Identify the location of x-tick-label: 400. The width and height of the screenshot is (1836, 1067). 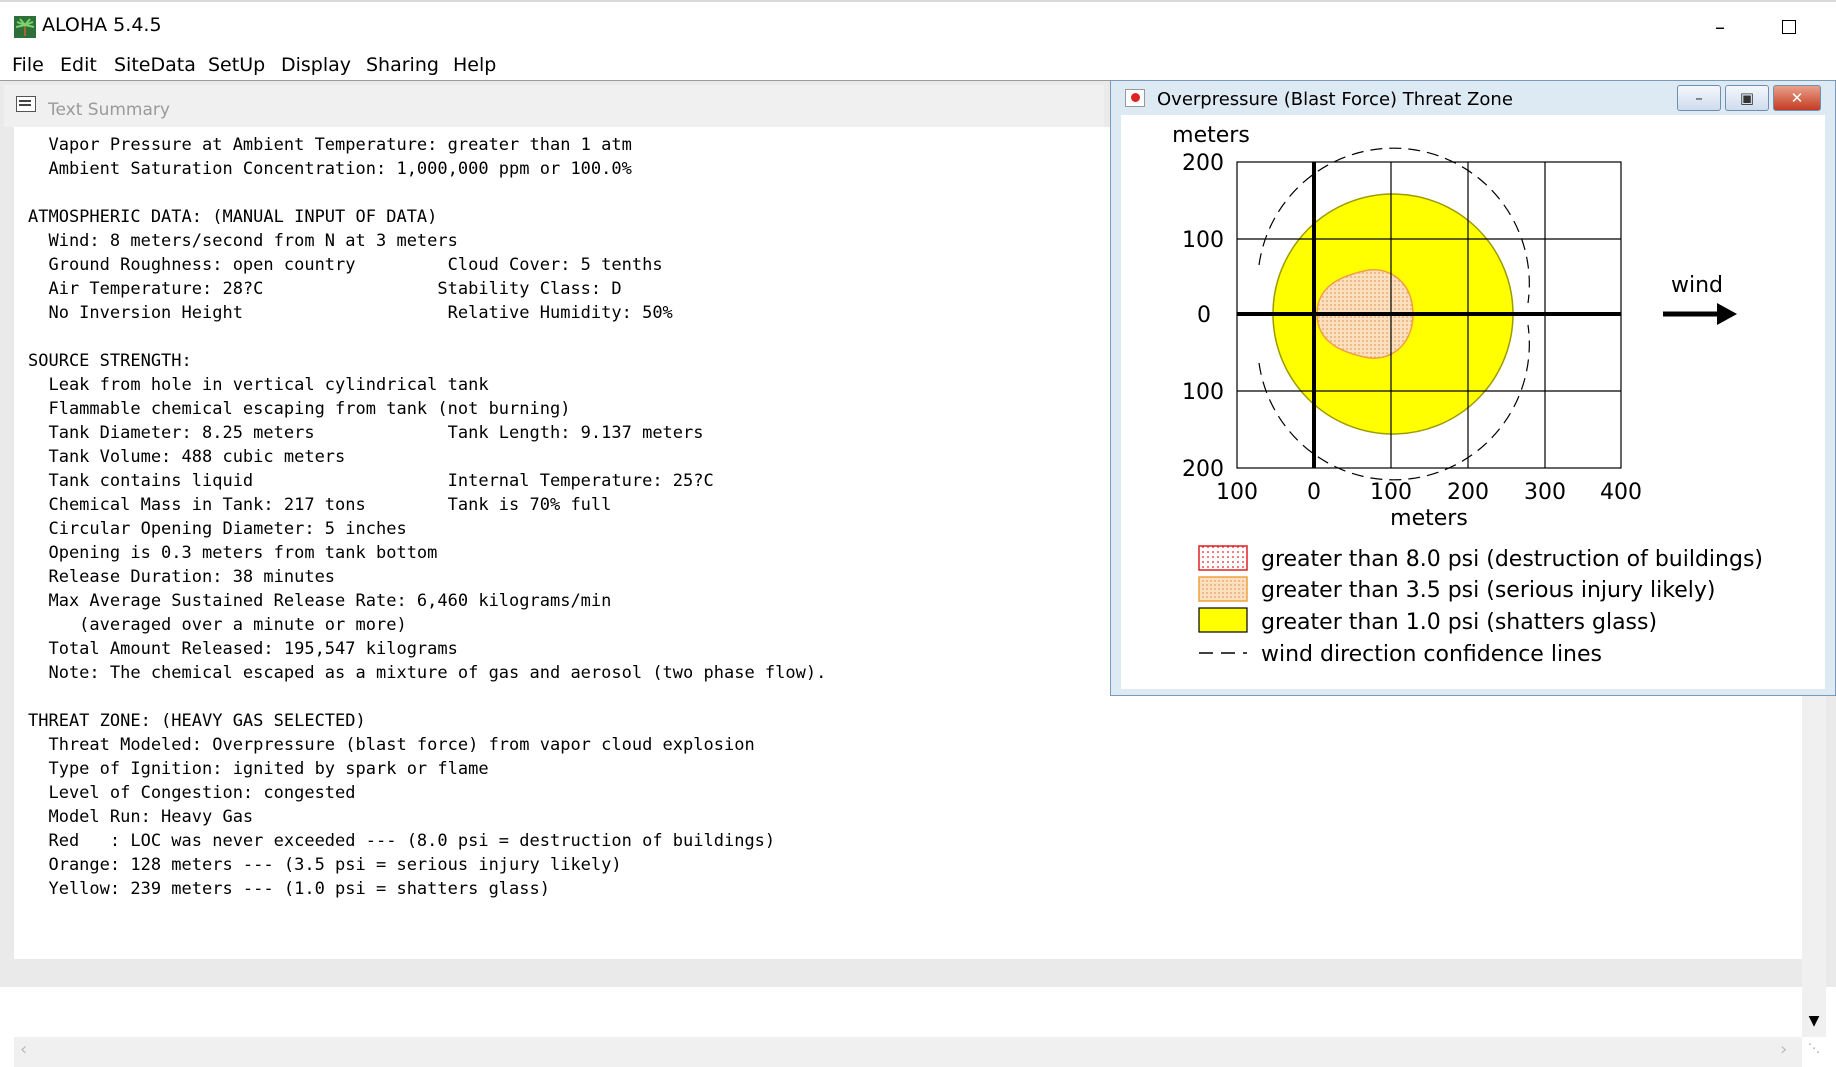
(1621, 492).